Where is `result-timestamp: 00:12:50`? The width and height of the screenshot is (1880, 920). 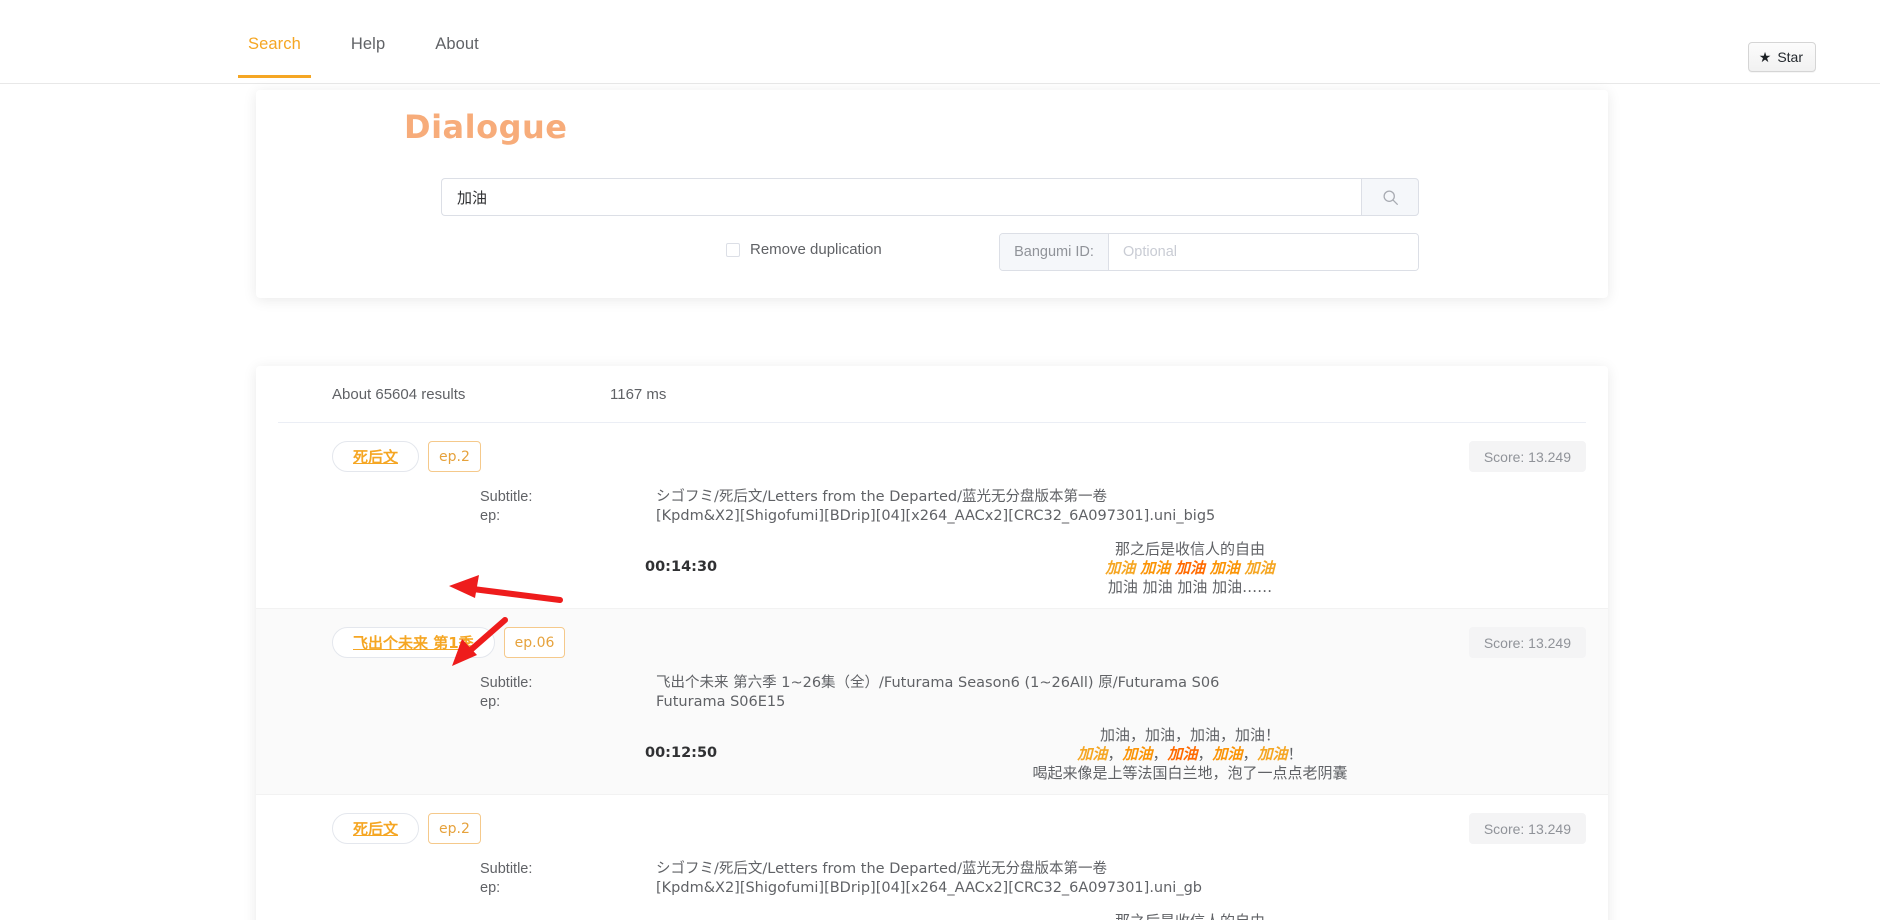
result-timestamp: 00:12:50 is located at coordinates (681, 753).